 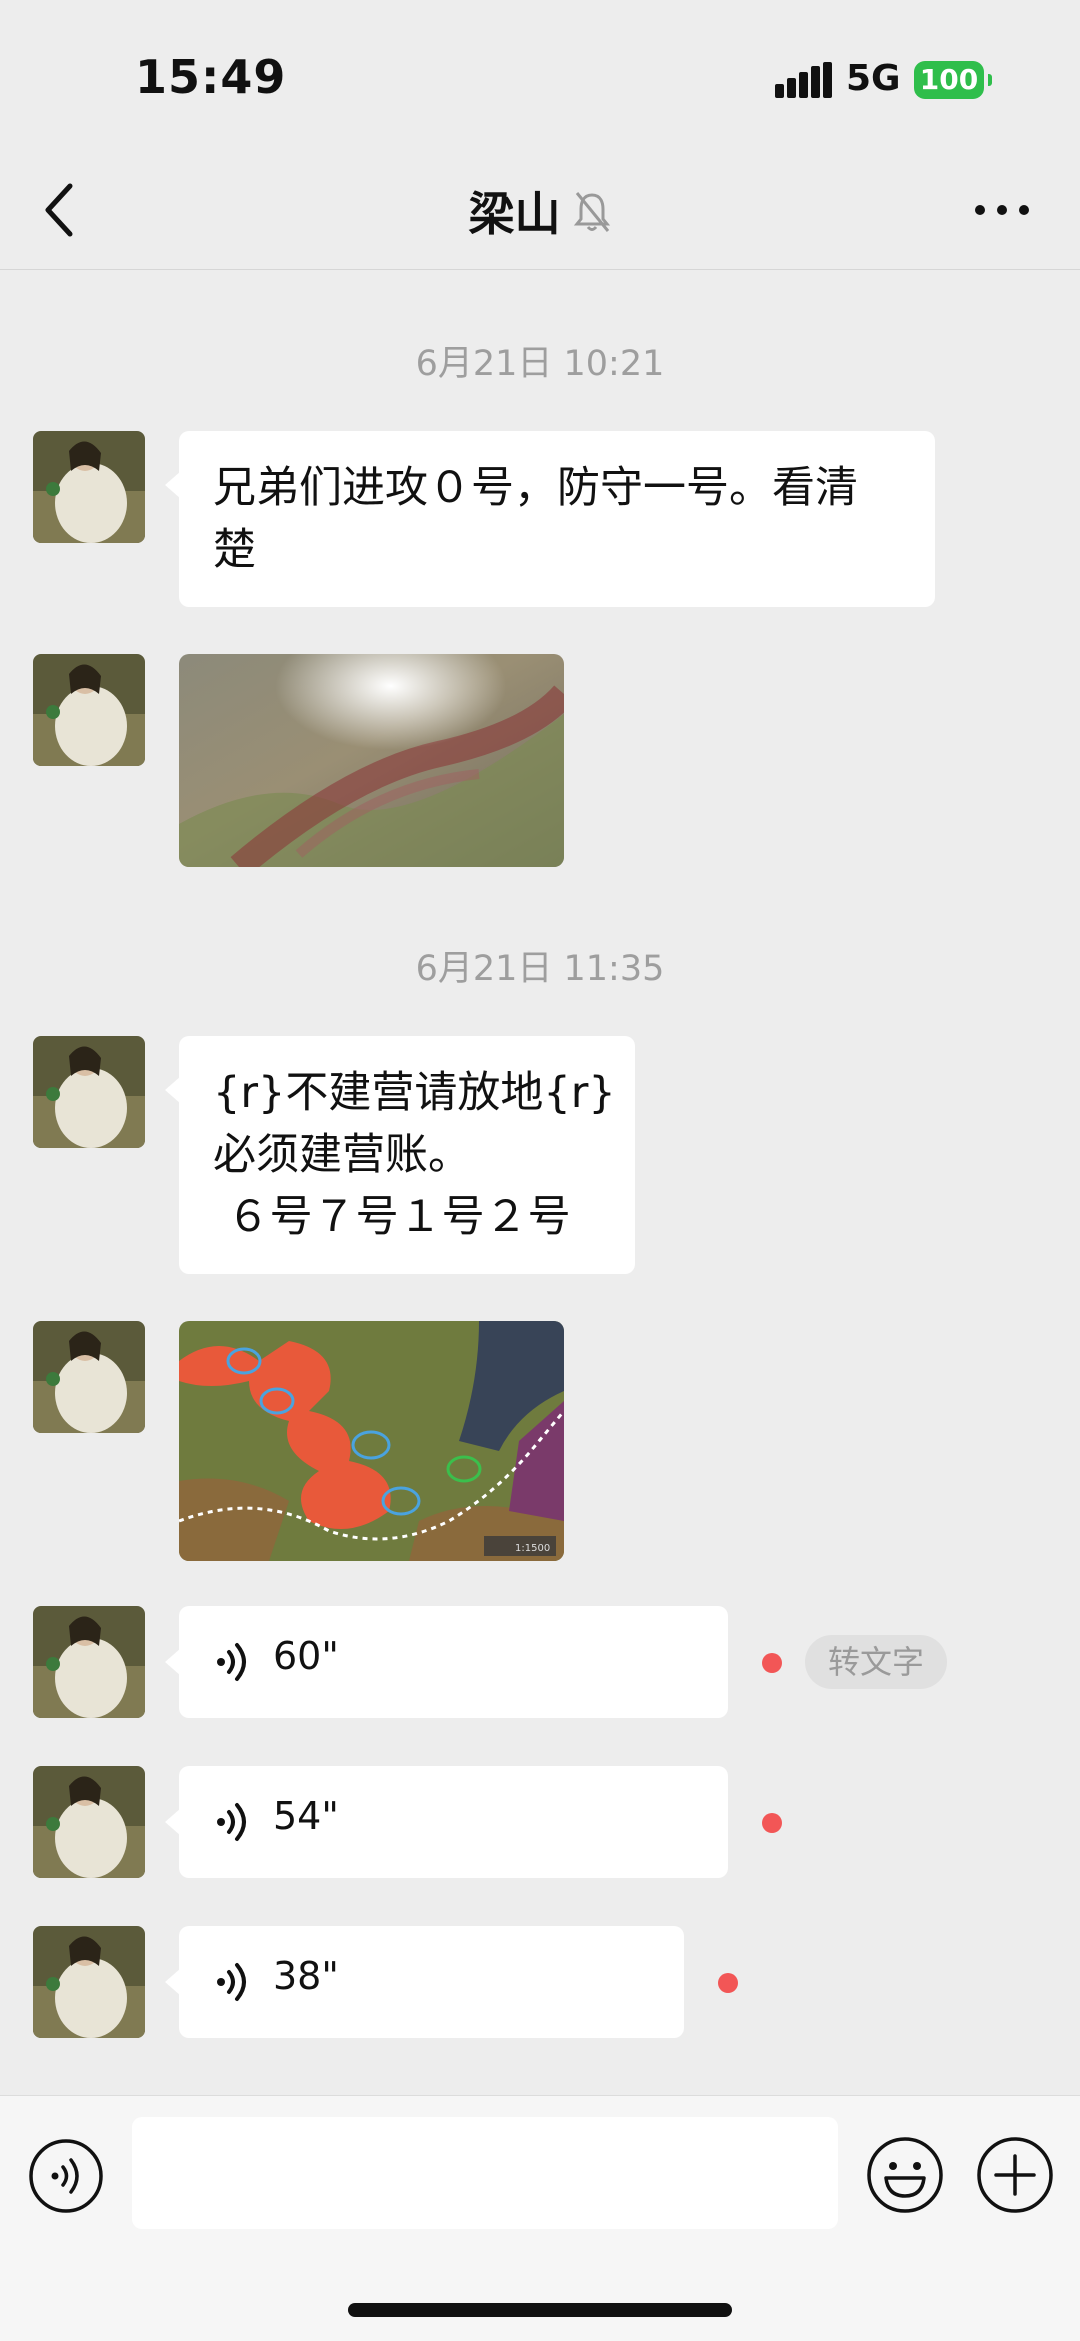 I want to click on nav-bar: 梁山, so click(x=540, y=210).